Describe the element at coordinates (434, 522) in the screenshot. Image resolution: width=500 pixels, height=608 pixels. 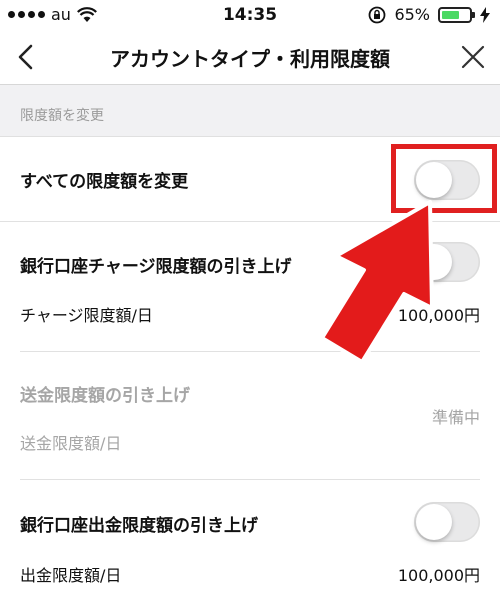
I see `toggle-knob` at that location.